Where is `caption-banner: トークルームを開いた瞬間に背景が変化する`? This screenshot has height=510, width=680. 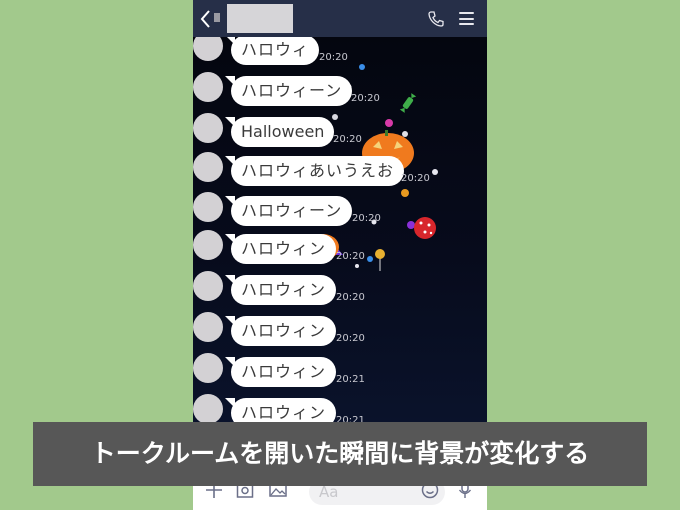 caption-banner: トークルームを開いた瞬間に背景が変化する is located at coordinates (340, 454).